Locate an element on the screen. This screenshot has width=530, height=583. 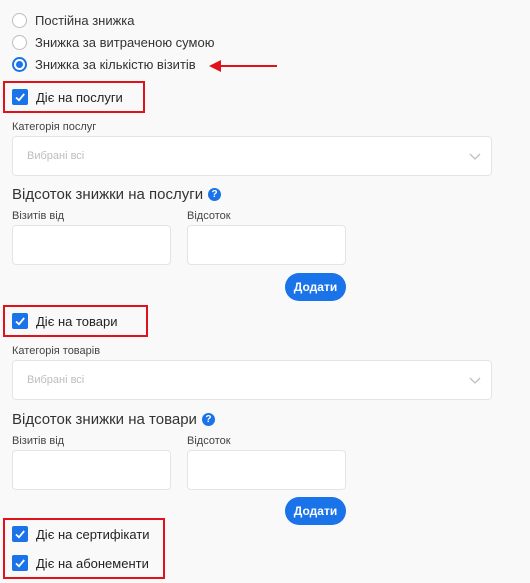
services-visits-from-label: Візитів від is located at coordinates (38, 216).